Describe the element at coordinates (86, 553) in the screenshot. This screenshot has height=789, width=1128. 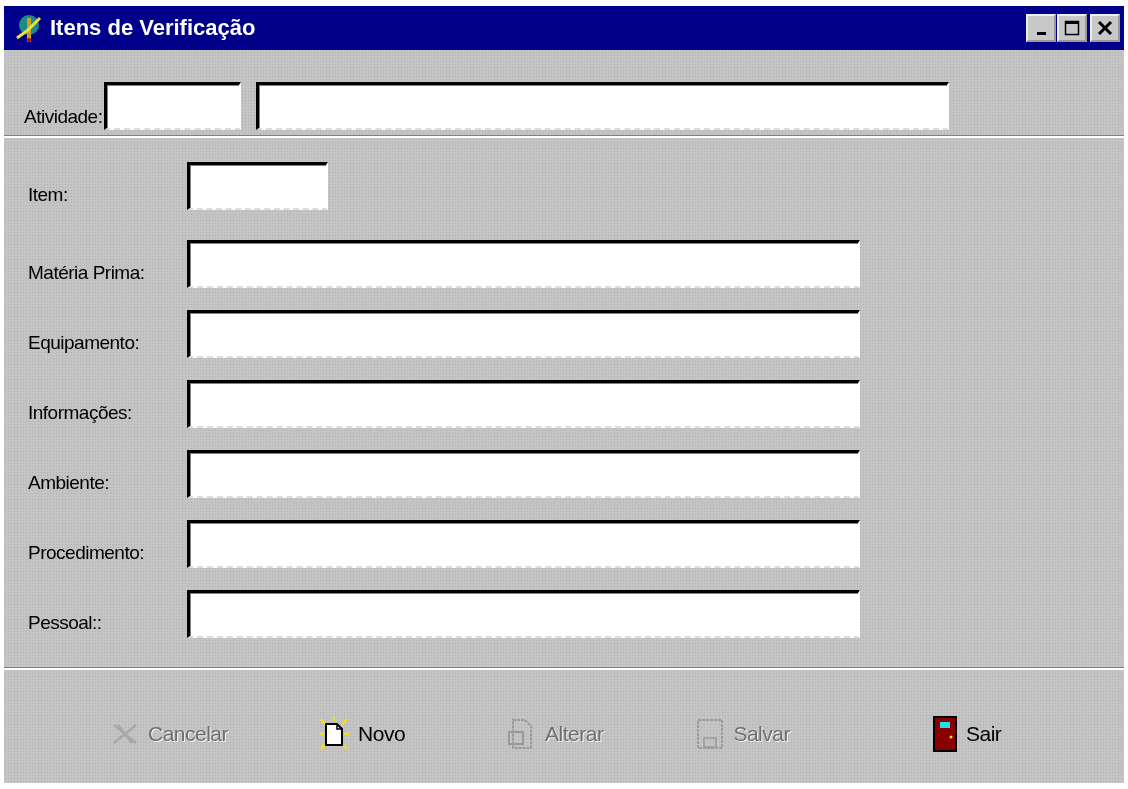
I see `field-label: Procedimento:` at that location.